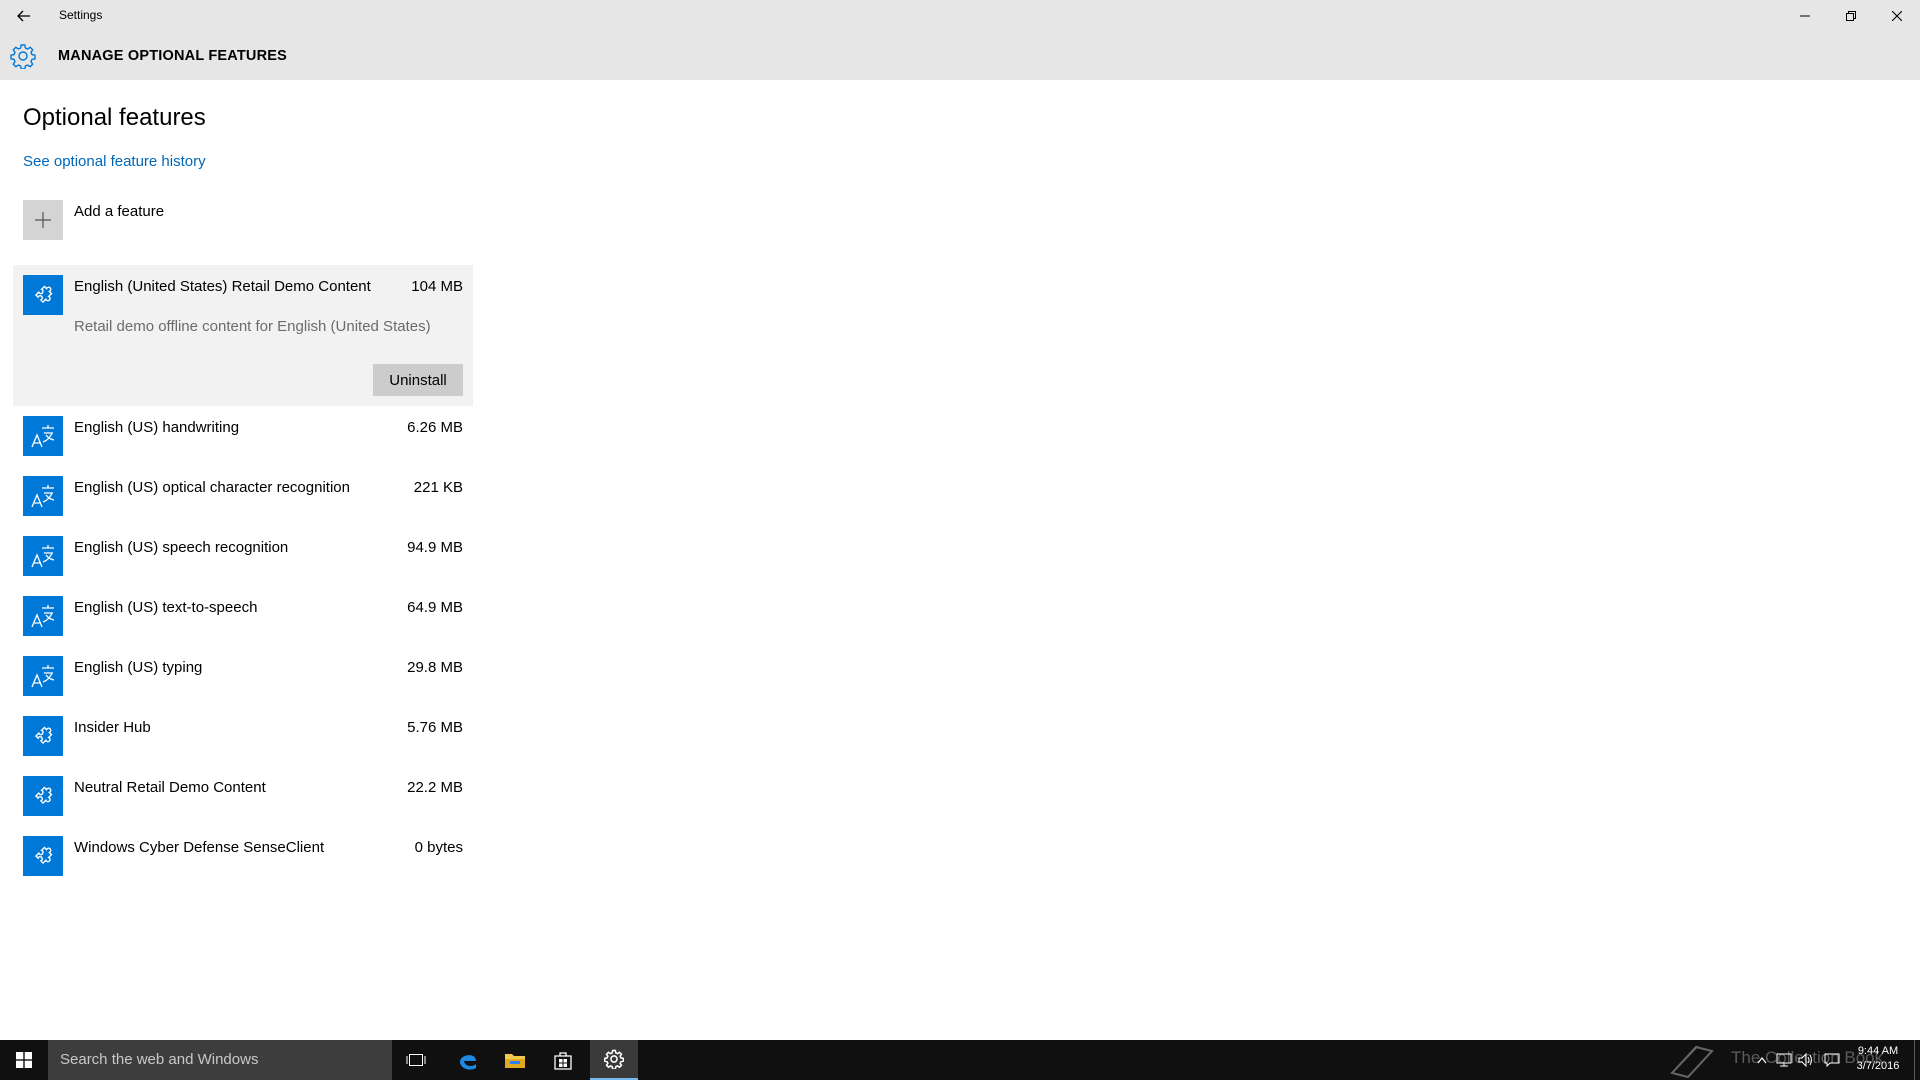 The width and height of the screenshot is (1920, 1080). I want to click on file-explorer-button, so click(515, 1060).